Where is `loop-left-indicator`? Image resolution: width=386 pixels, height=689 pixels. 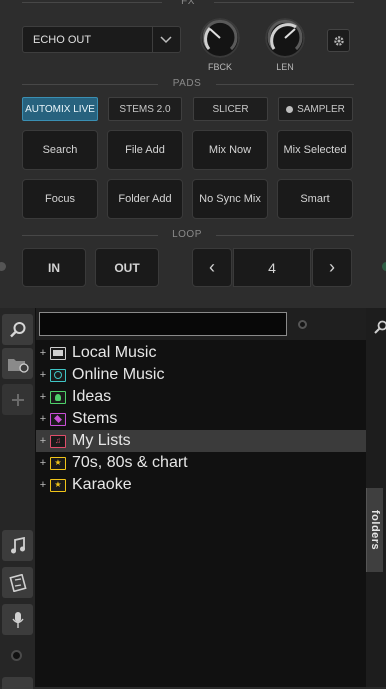
loop-left-indicator is located at coordinates (3, 266).